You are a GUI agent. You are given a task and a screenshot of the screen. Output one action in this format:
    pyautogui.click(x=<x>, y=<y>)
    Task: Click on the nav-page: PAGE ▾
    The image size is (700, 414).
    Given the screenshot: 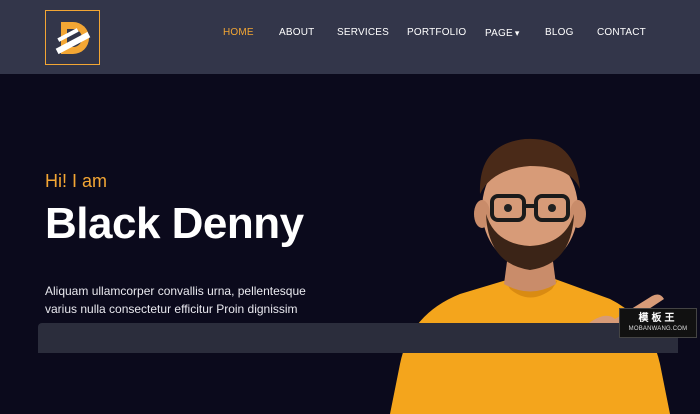 What is the action you would take?
    pyautogui.click(x=502, y=33)
    